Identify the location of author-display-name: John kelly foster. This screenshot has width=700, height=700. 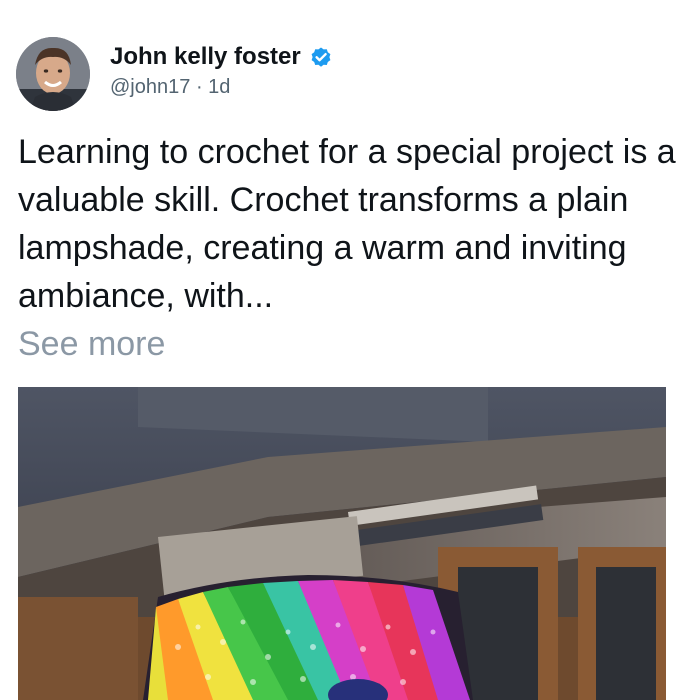
(205, 57).